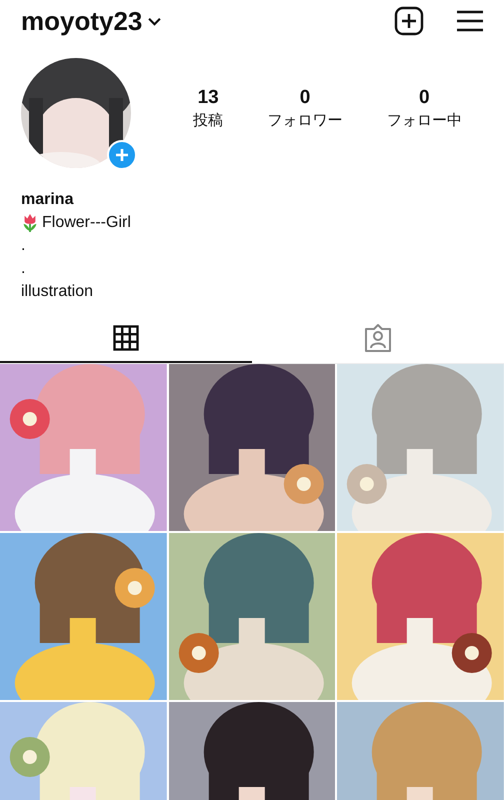  What do you see at coordinates (48, 200) in the screenshot?
I see `display-name: marina` at bounding box center [48, 200].